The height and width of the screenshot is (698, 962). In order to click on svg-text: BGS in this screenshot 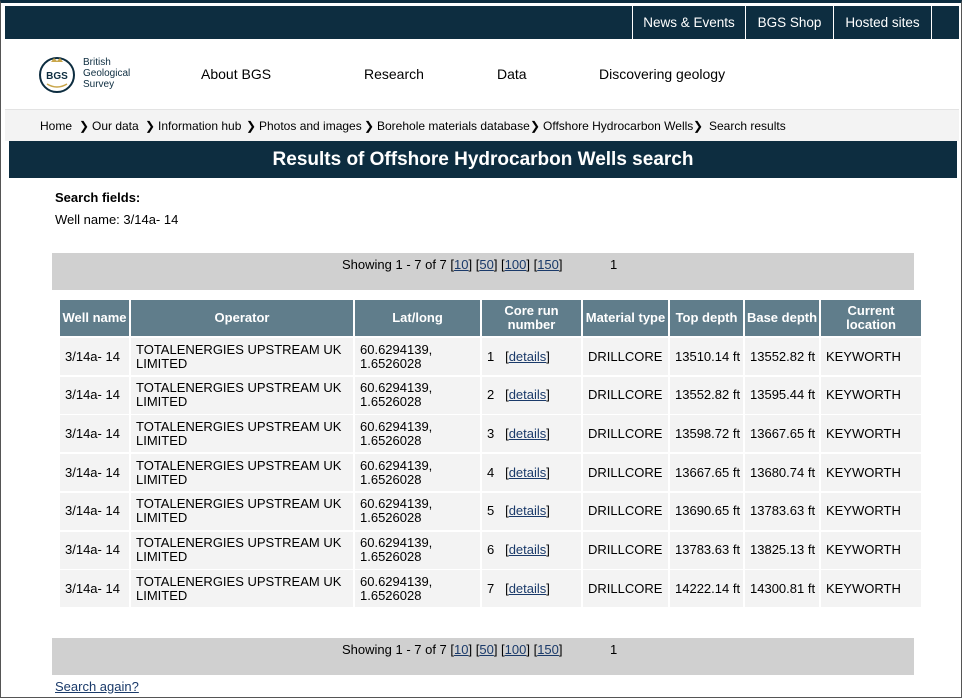, I will do `click(57, 76)`.